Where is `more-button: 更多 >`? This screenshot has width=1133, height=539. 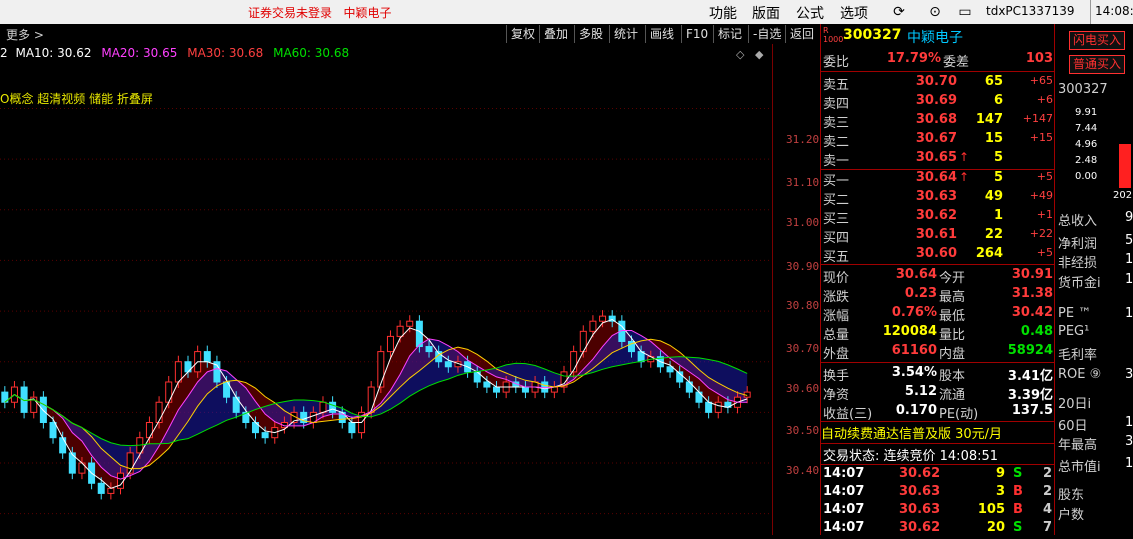
more-button: 更多 > is located at coordinates (25, 34).